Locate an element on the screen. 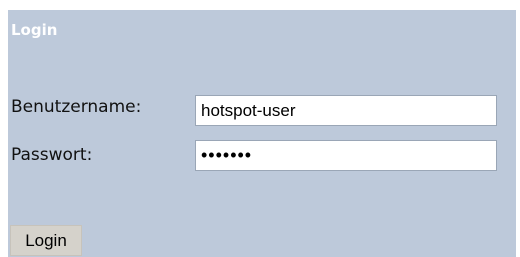  password-label: Passwort: is located at coordinates (52, 155).